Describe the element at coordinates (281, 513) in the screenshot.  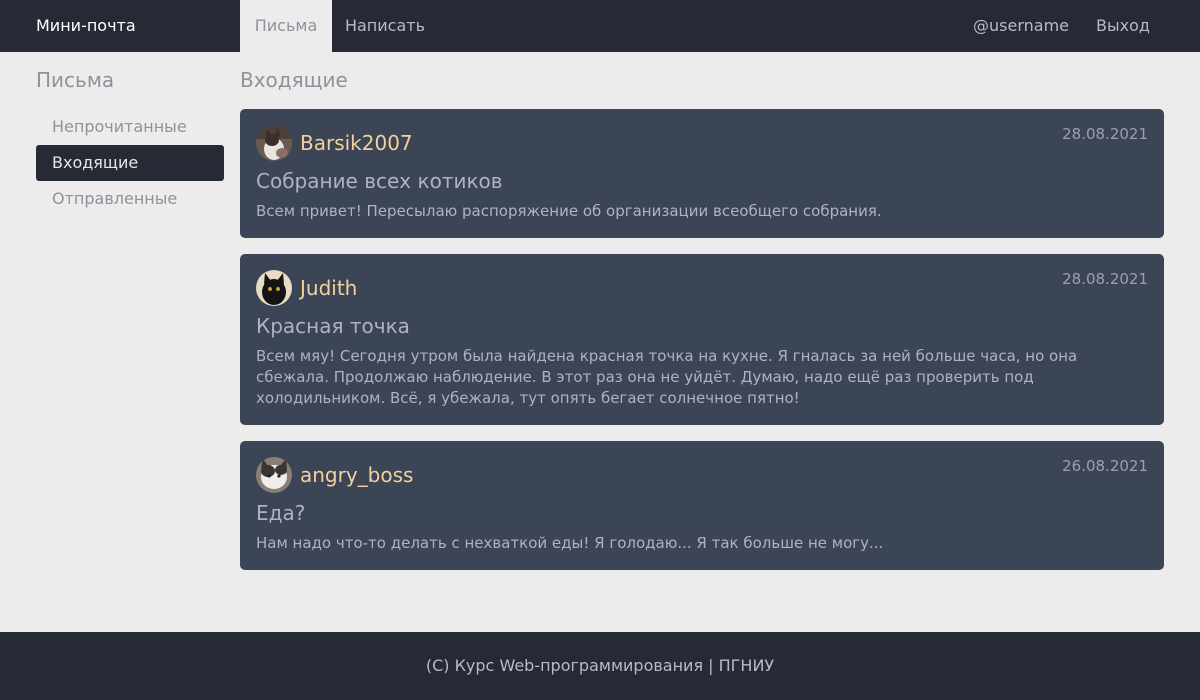
I see `message-subject: Еда?` at that location.